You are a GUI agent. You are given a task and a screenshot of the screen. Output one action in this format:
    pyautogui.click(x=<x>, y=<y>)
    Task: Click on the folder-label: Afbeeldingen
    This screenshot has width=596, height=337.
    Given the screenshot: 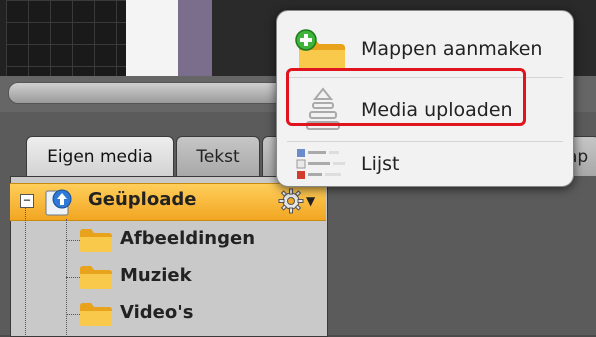 What is the action you would take?
    pyautogui.click(x=187, y=238)
    